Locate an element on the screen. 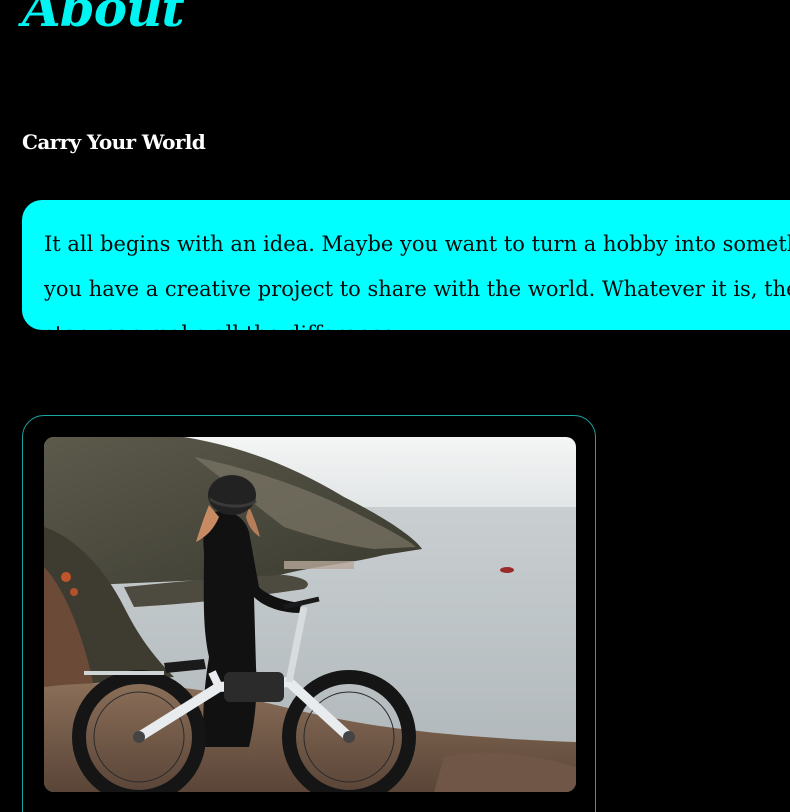  page-title: About is located at coordinates (103, 19).